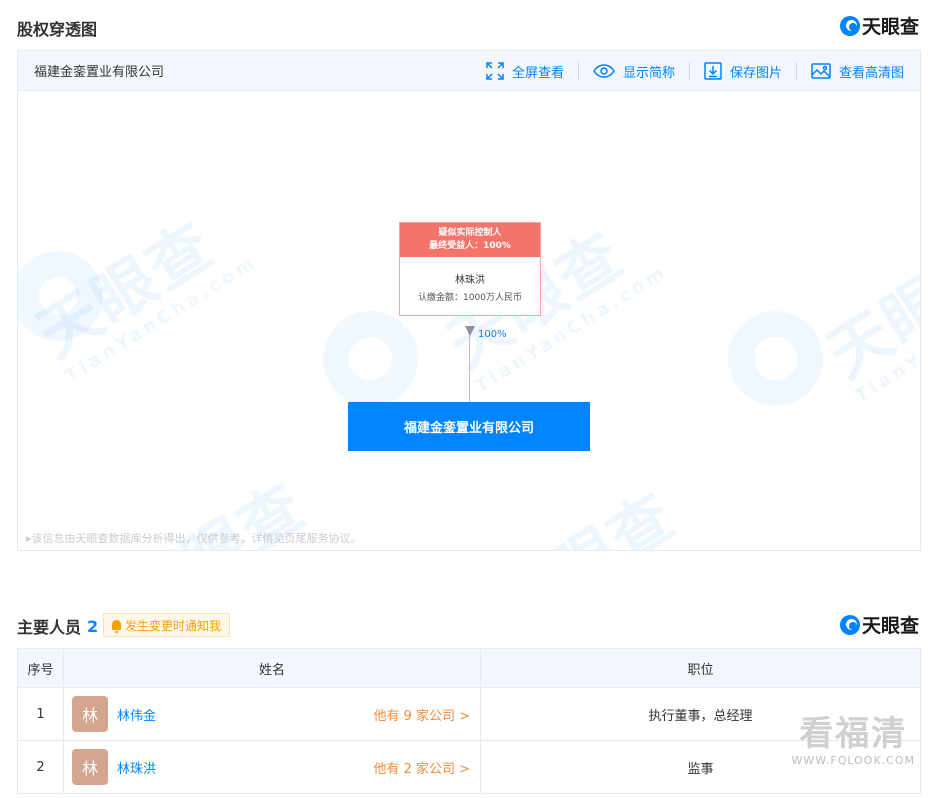 Image resolution: width=941 pixels, height=798 pixels. What do you see at coordinates (755, 73) in the screenshot?
I see `save-image-label: 保存图片` at bounding box center [755, 73].